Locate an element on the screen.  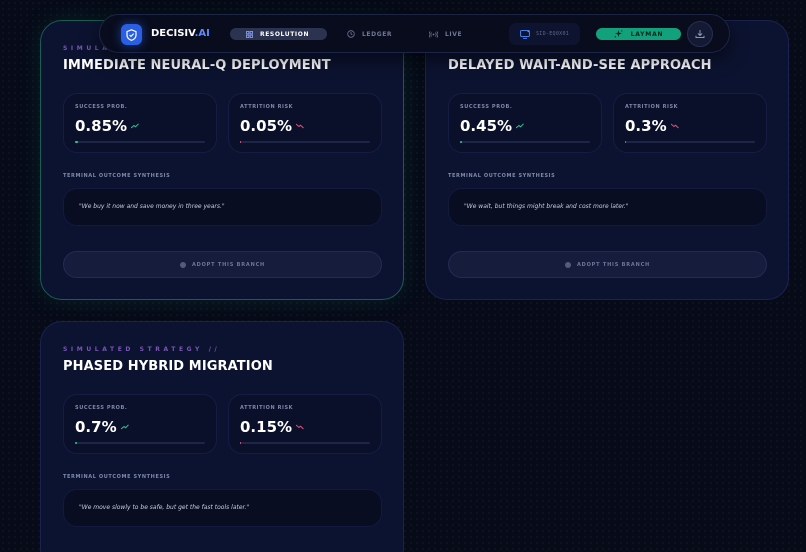
broadcast-icon is located at coordinates (433, 34).